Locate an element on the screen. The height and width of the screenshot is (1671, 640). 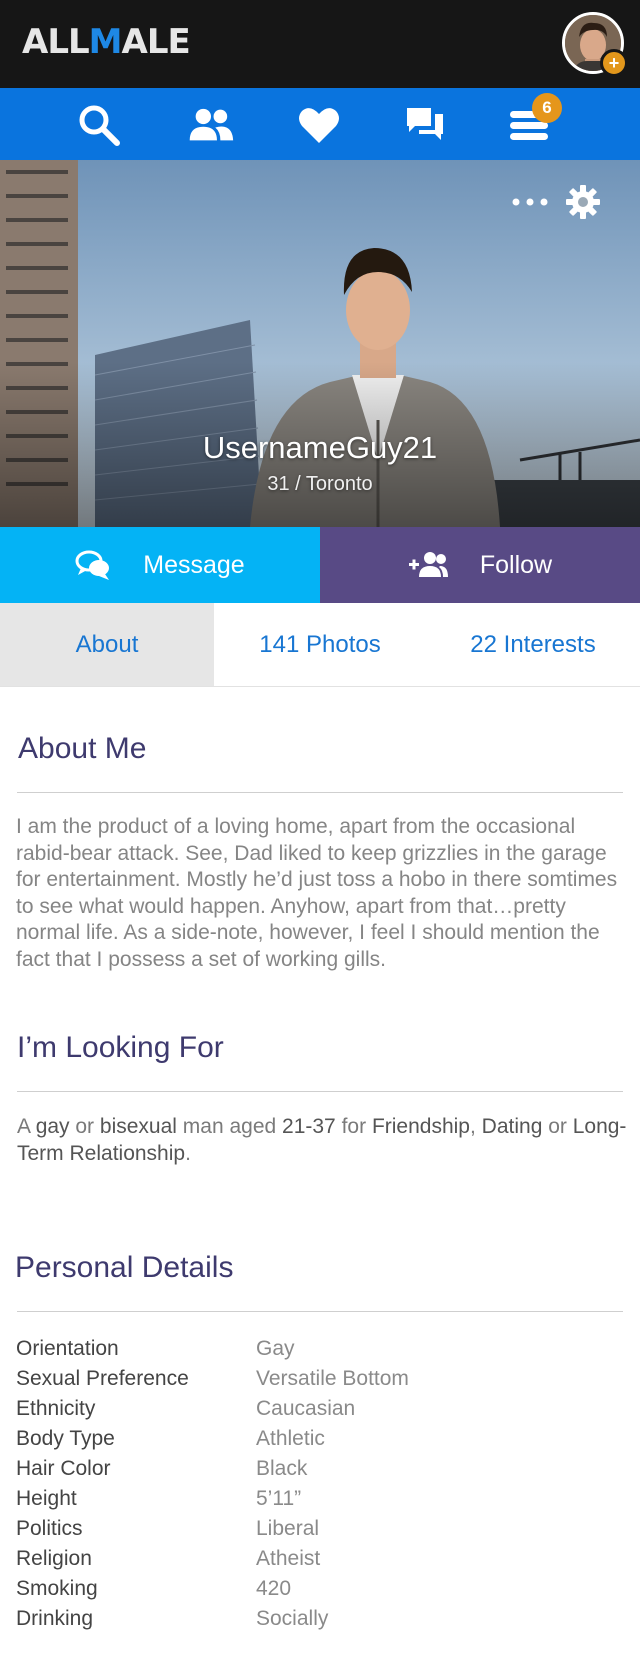
looking-for-heading: I’m Looking For is located at coordinates (120, 1047).